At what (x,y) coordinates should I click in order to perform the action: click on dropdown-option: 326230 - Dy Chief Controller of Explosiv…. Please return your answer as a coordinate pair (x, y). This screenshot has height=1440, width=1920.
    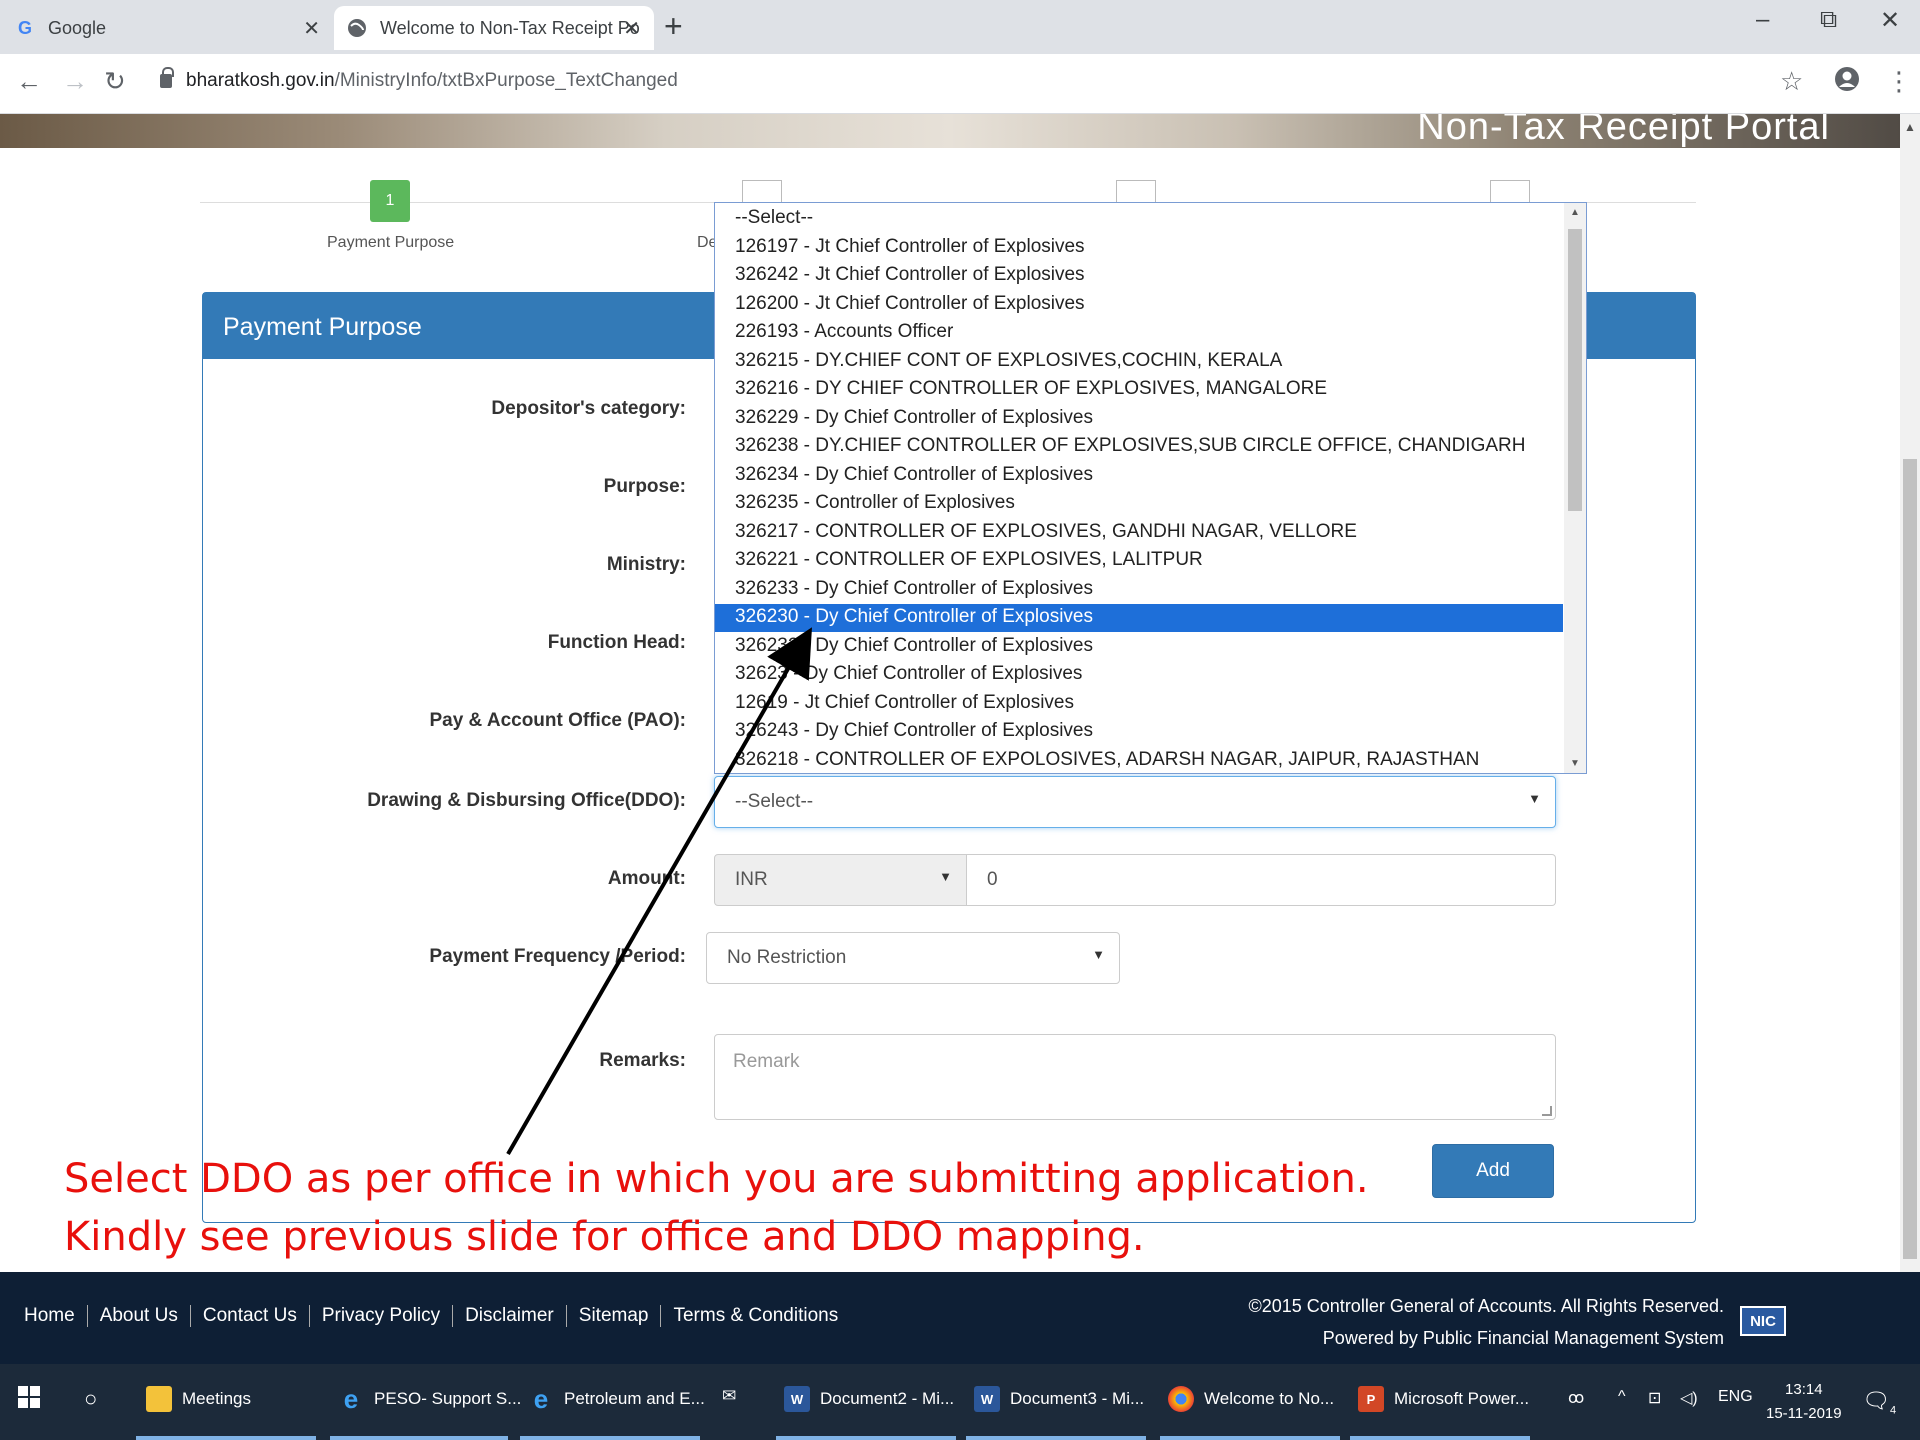
    Looking at the image, I should click on (1139, 618).